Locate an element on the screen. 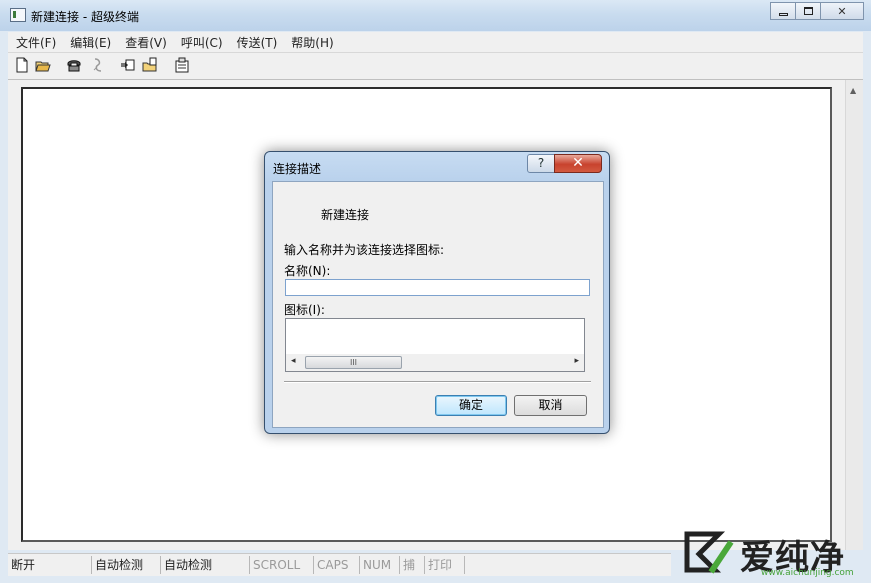  icon-label: 图标(I): is located at coordinates (304, 310).